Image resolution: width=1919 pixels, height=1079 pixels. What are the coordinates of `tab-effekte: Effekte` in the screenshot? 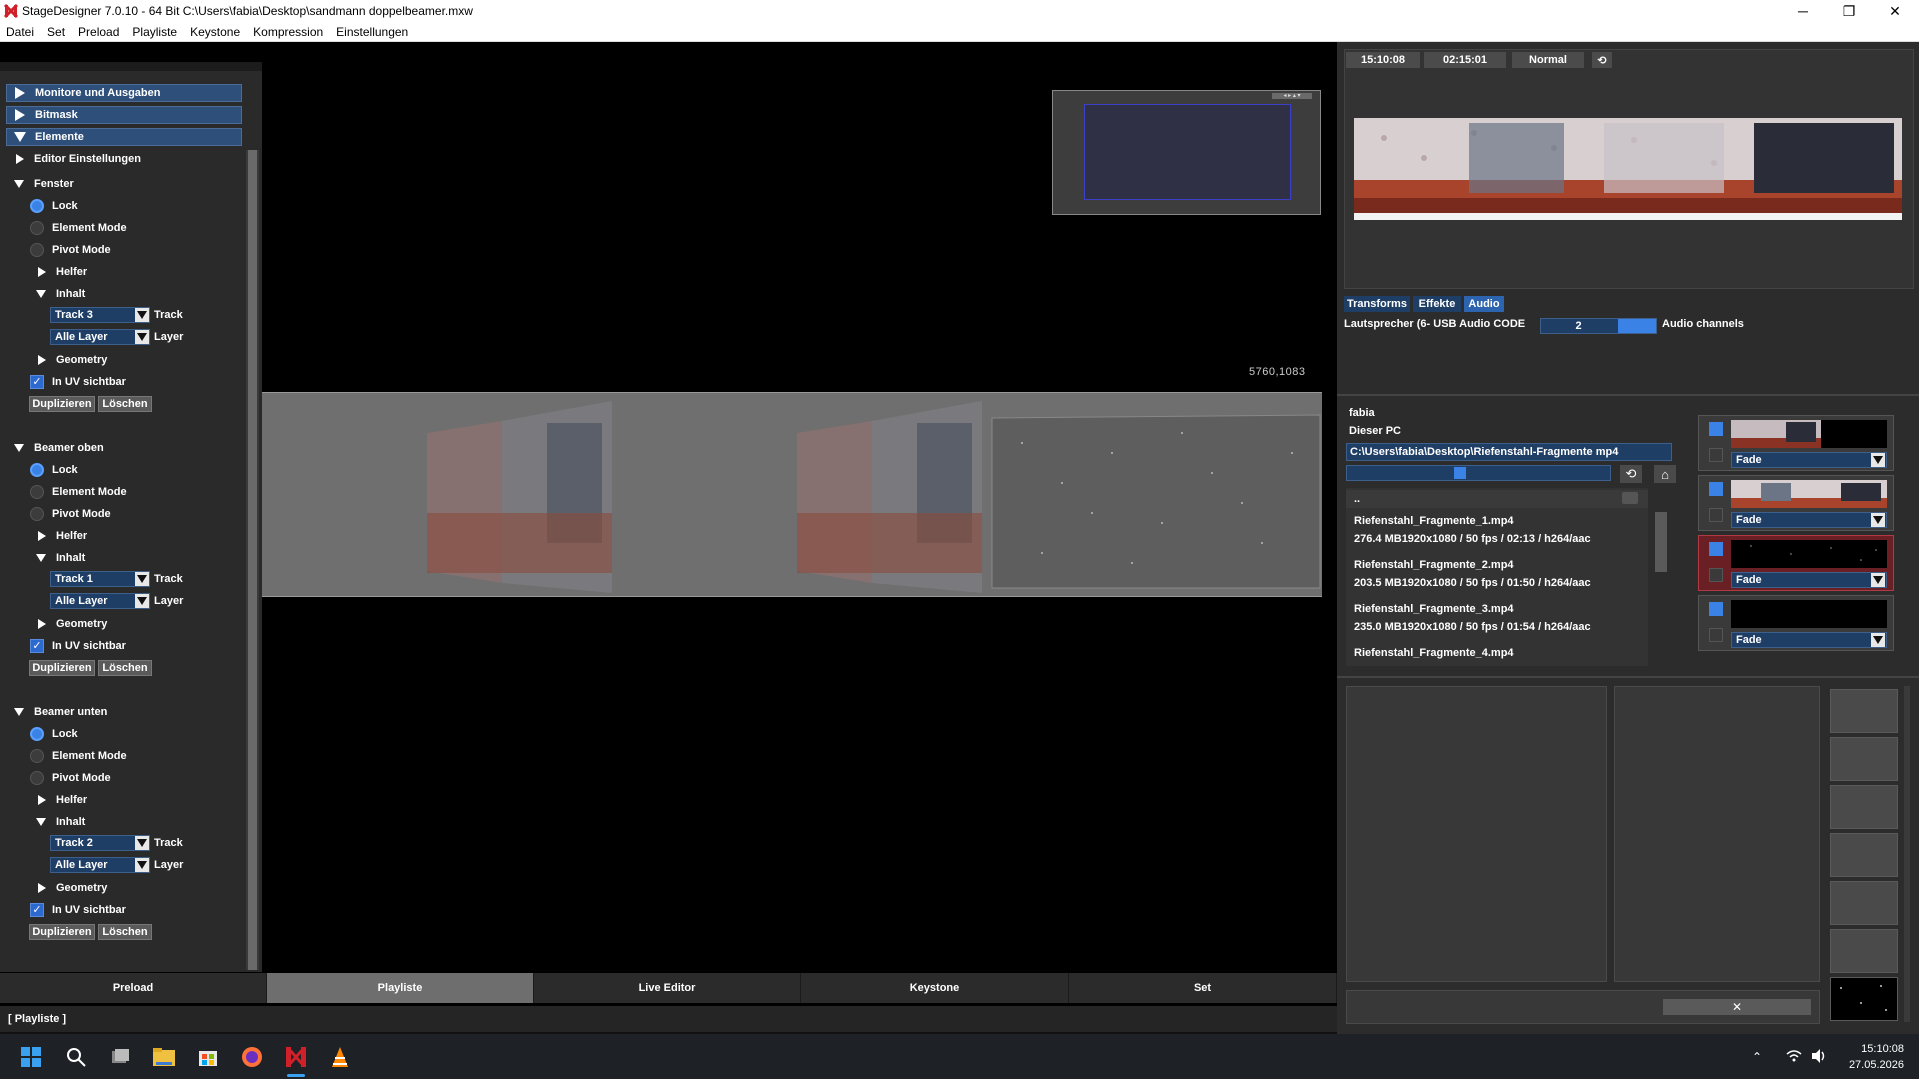 It's located at (1437, 304).